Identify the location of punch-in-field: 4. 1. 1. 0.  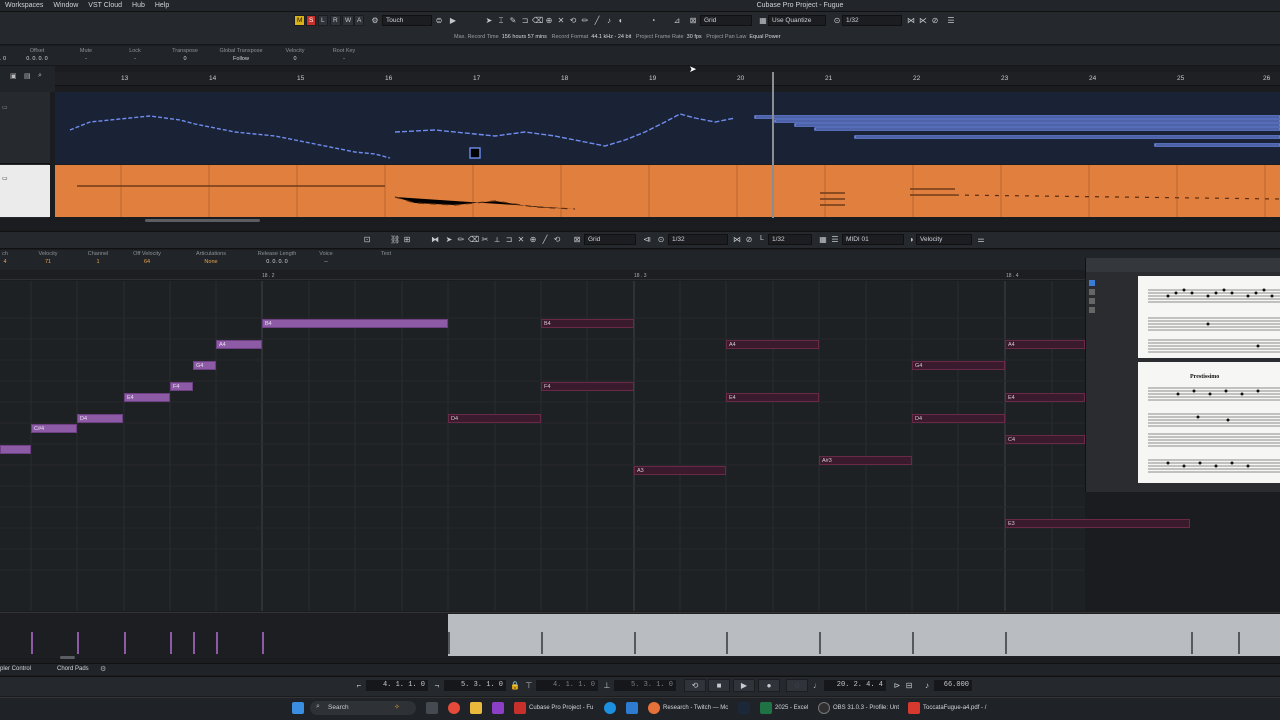
(567, 685).